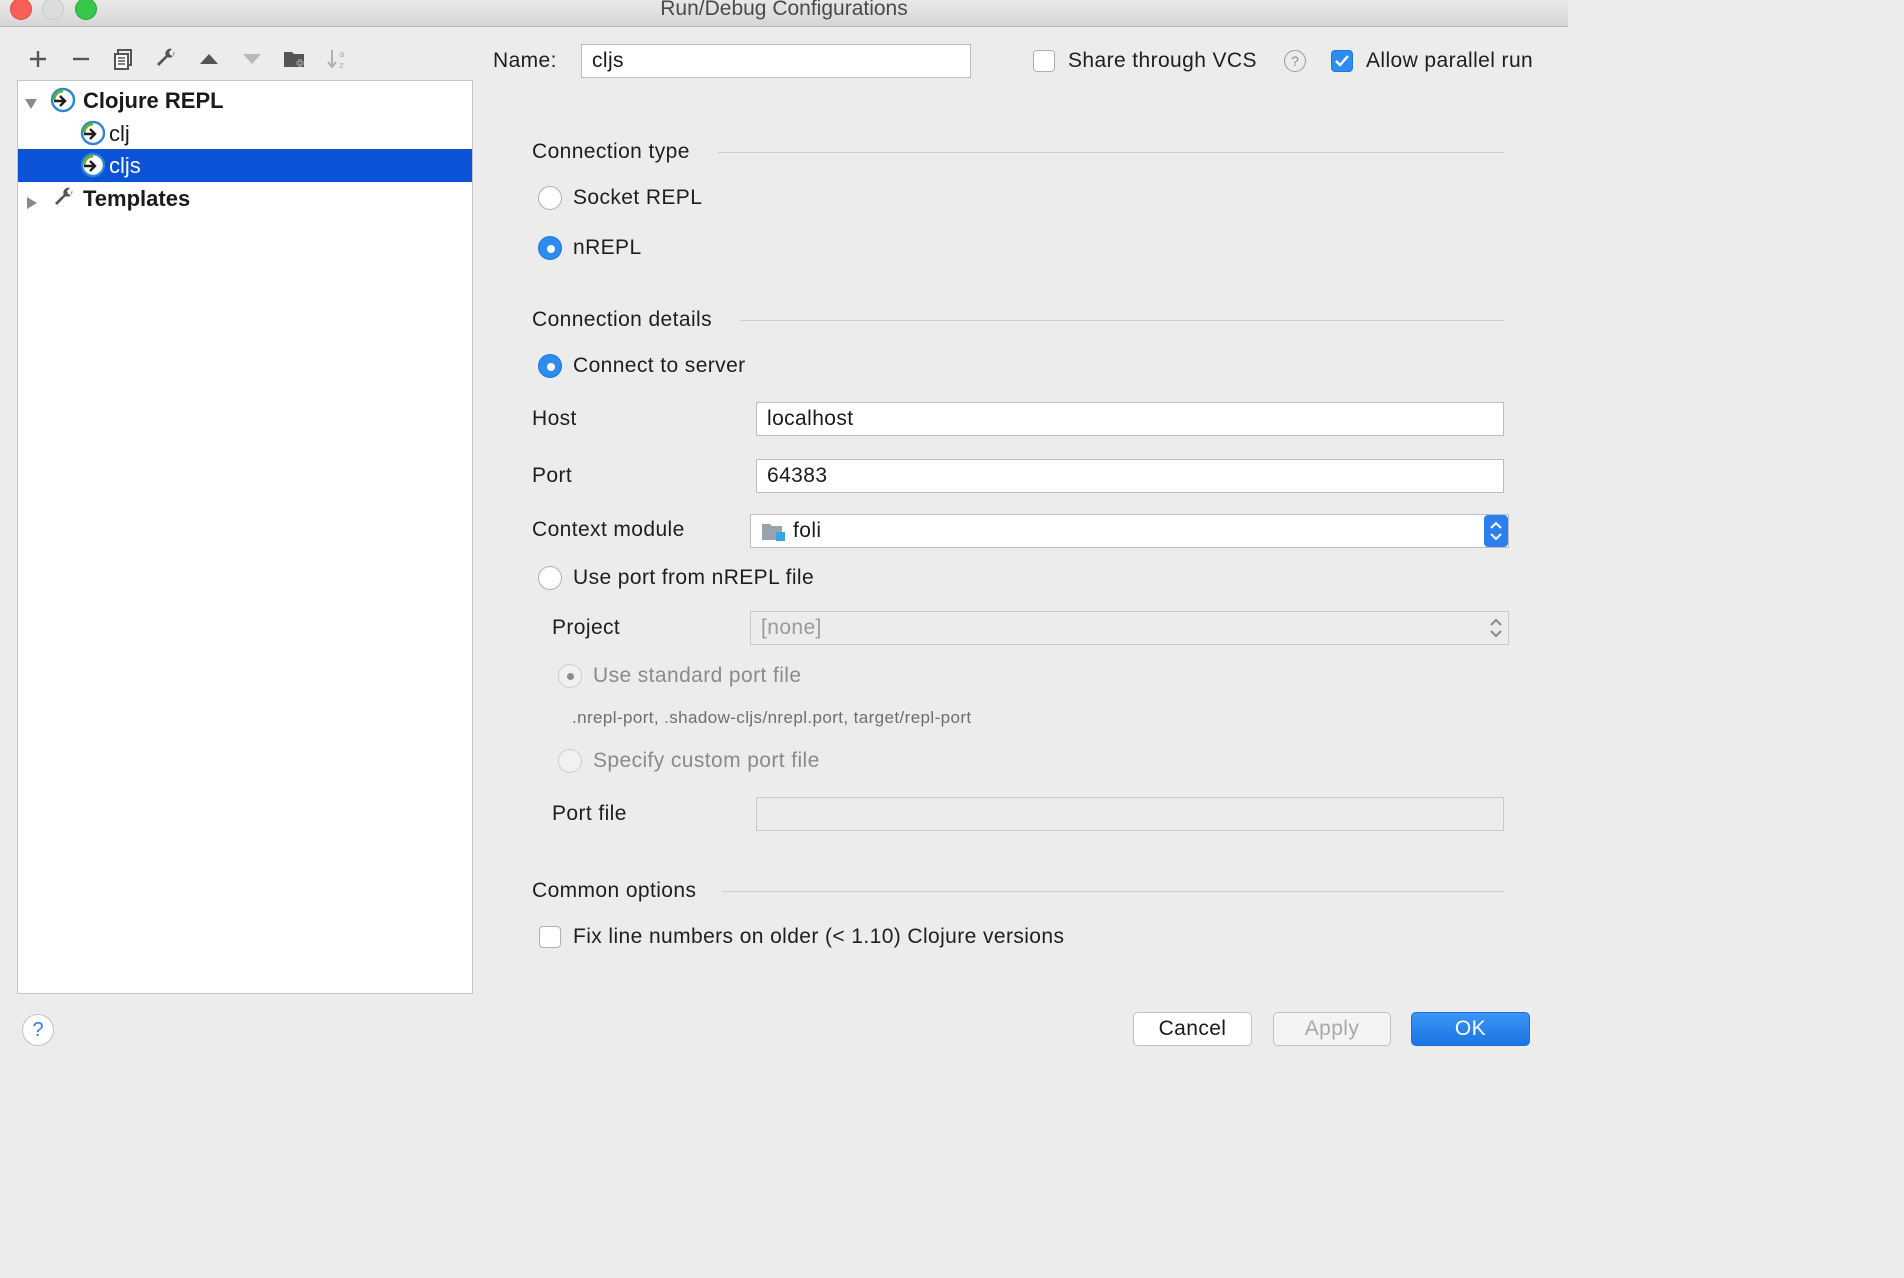 The height and width of the screenshot is (1278, 1904). I want to click on connection-type-heading: Connection type, so click(611, 151).